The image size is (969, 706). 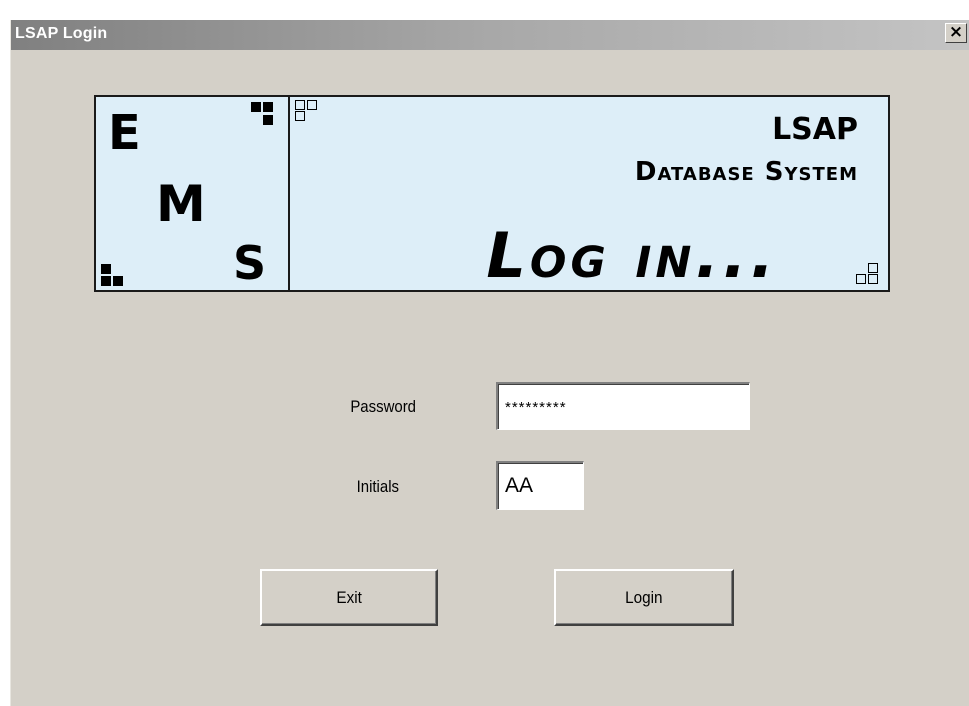 I want to click on exit-button-label: Exit, so click(x=349, y=597).